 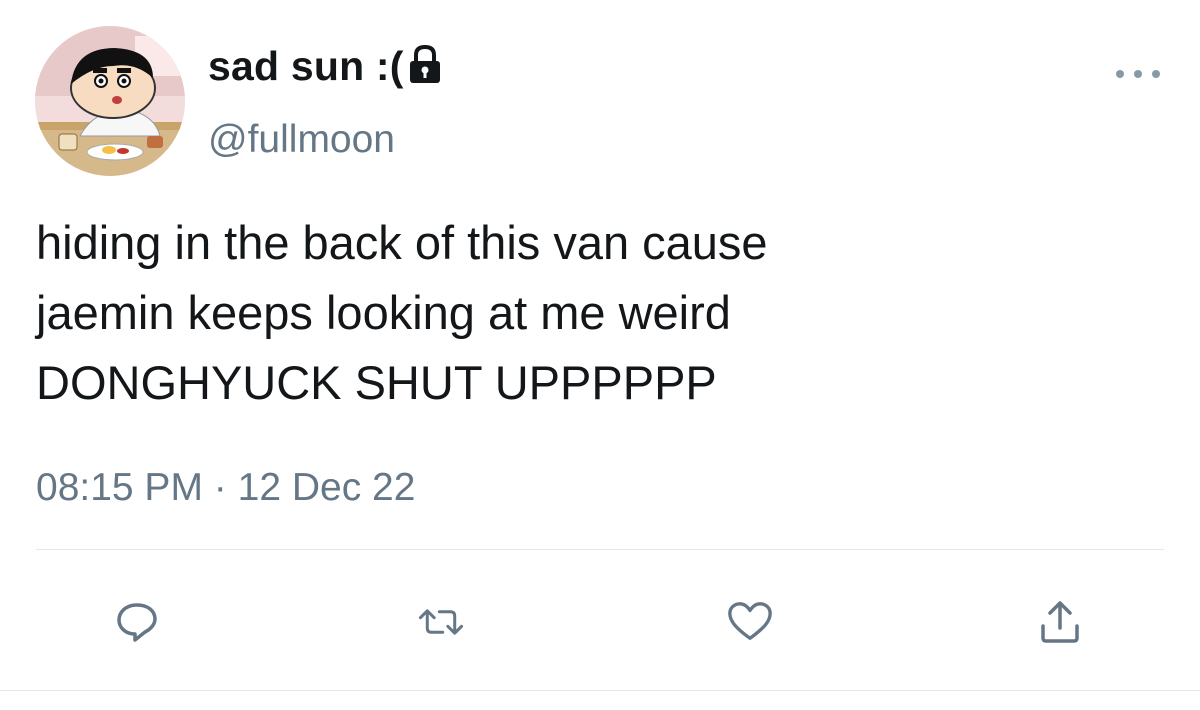 I want to click on retweet-icon, so click(x=441, y=622).